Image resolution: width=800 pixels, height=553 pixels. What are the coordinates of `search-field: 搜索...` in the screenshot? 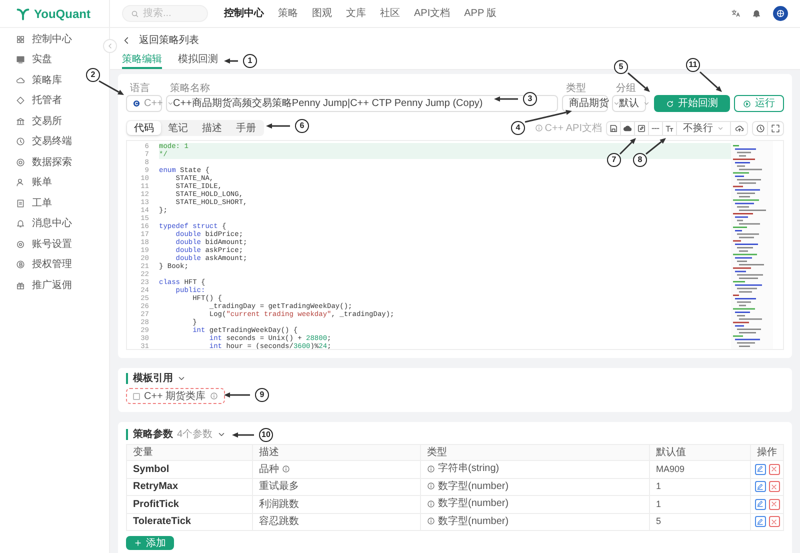 It's located at (165, 13).